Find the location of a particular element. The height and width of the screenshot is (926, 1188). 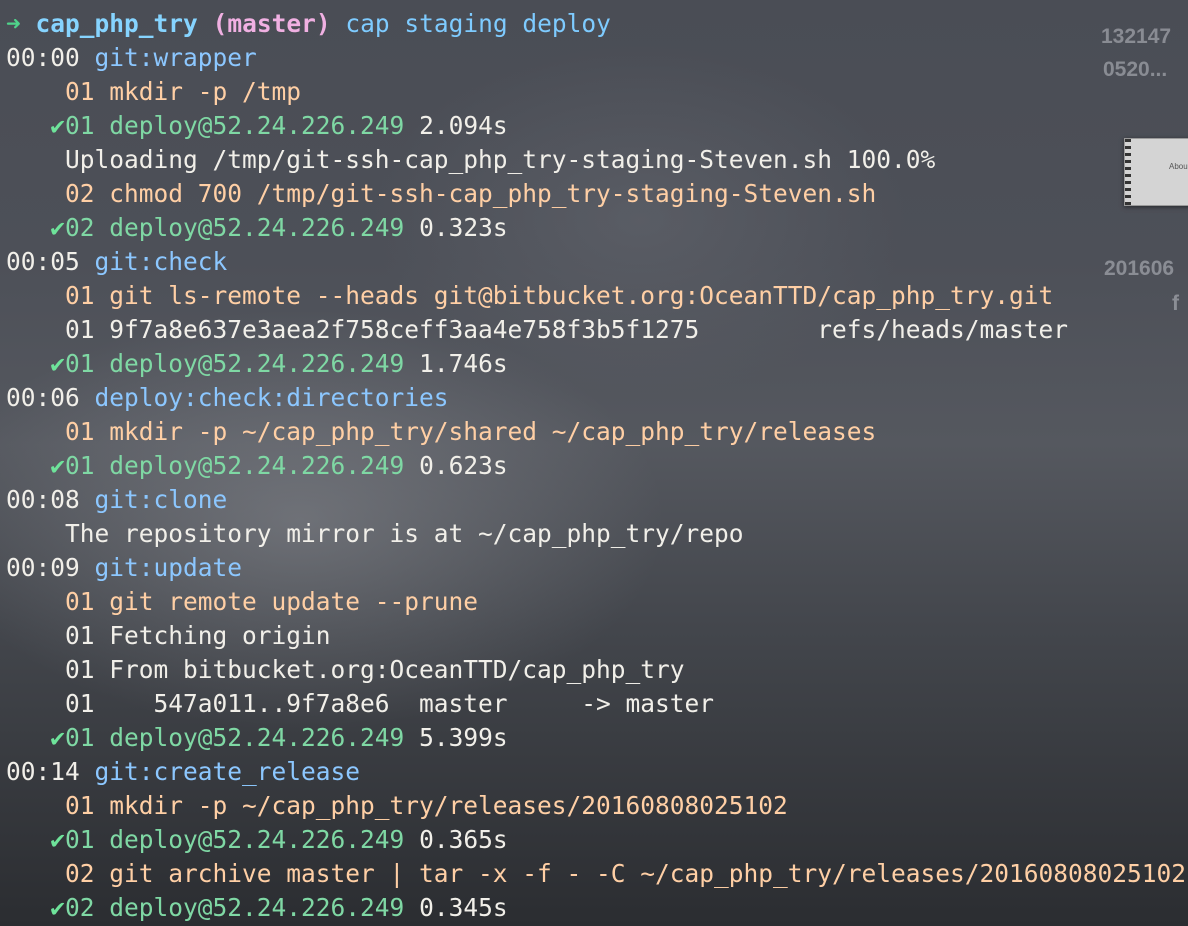

prompt-arrow-icon: ➜ is located at coordinates (13, 23).